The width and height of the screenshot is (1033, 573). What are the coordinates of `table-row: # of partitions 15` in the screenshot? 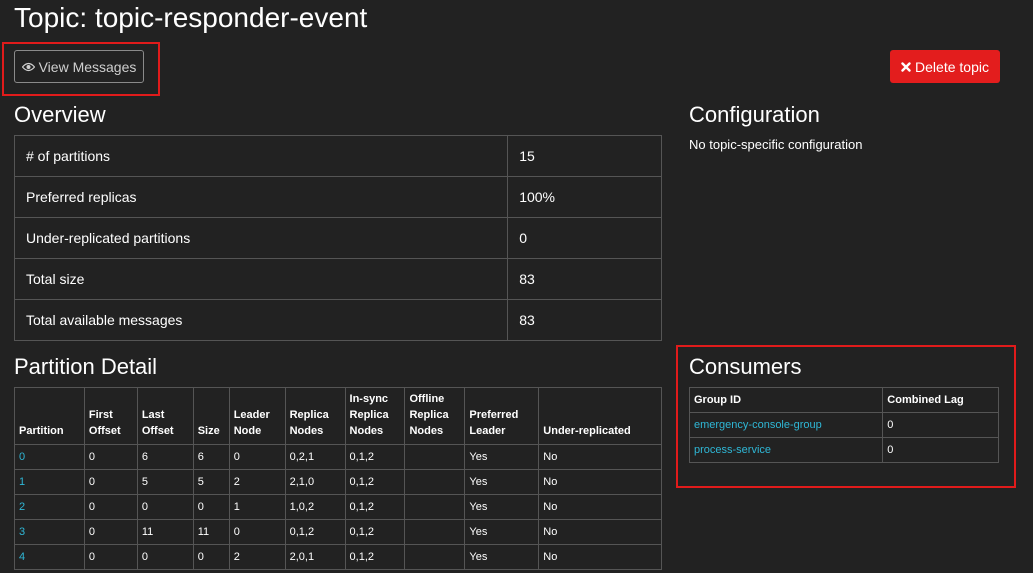 It's located at (337, 156).